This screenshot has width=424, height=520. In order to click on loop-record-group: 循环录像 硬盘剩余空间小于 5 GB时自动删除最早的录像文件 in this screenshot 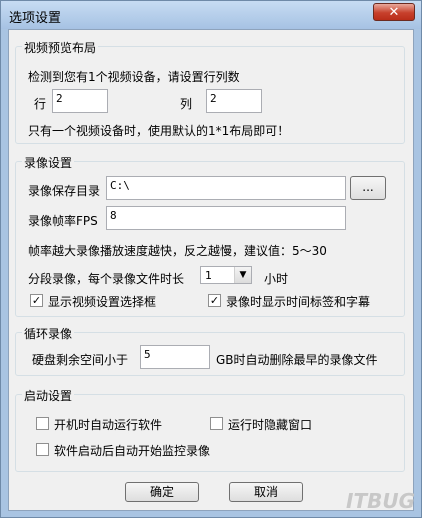, I will do `click(210, 350)`.